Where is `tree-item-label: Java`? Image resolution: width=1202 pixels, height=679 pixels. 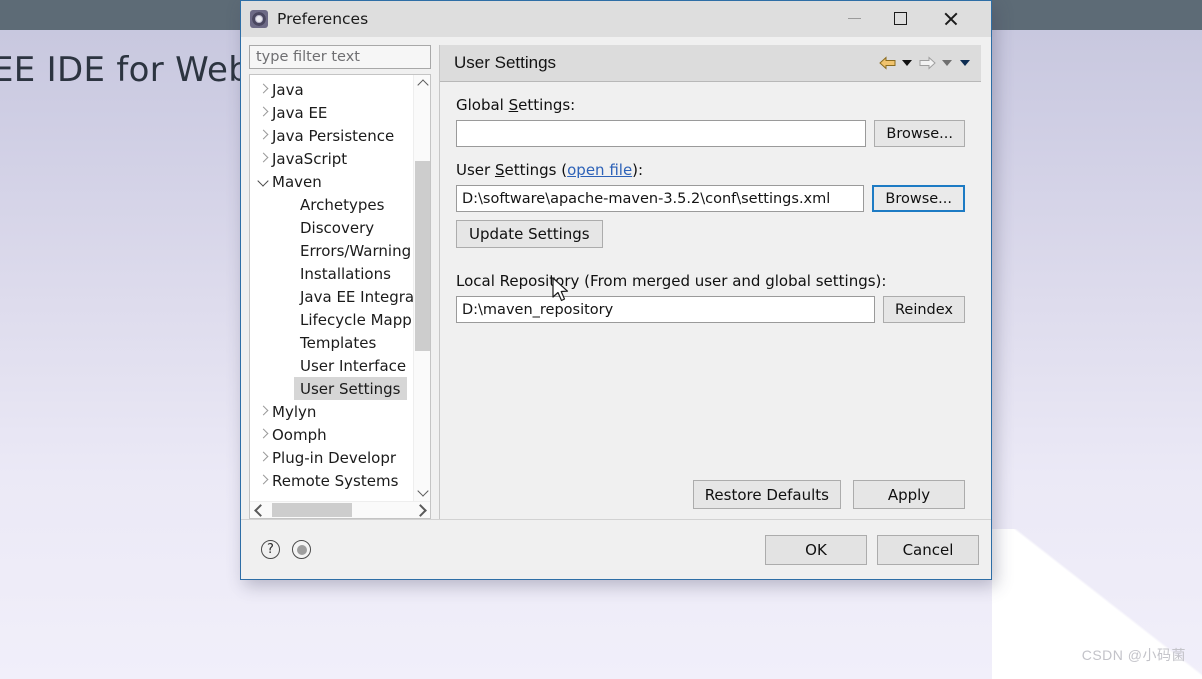 tree-item-label: Java is located at coordinates (288, 89).